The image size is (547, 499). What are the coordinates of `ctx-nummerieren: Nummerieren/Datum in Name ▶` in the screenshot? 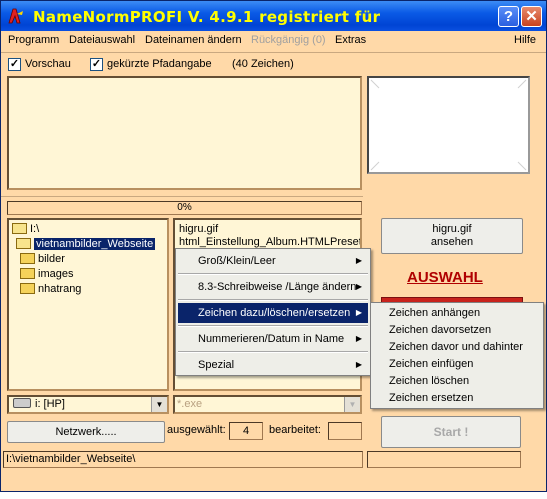 It's located at (273, 339).